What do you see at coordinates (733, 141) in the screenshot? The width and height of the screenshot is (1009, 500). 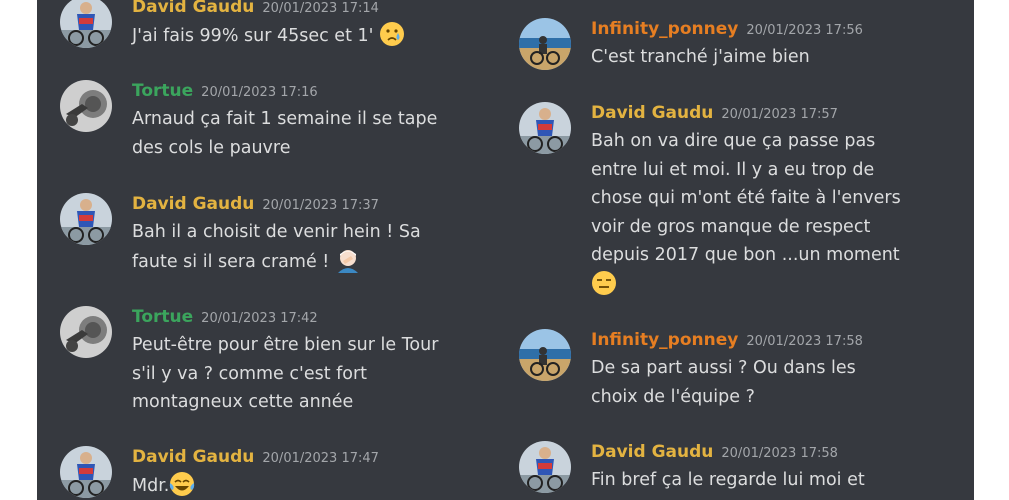 I see `message-line: Bah on va dire que ça passe pas` at bounding box center [733, 141].